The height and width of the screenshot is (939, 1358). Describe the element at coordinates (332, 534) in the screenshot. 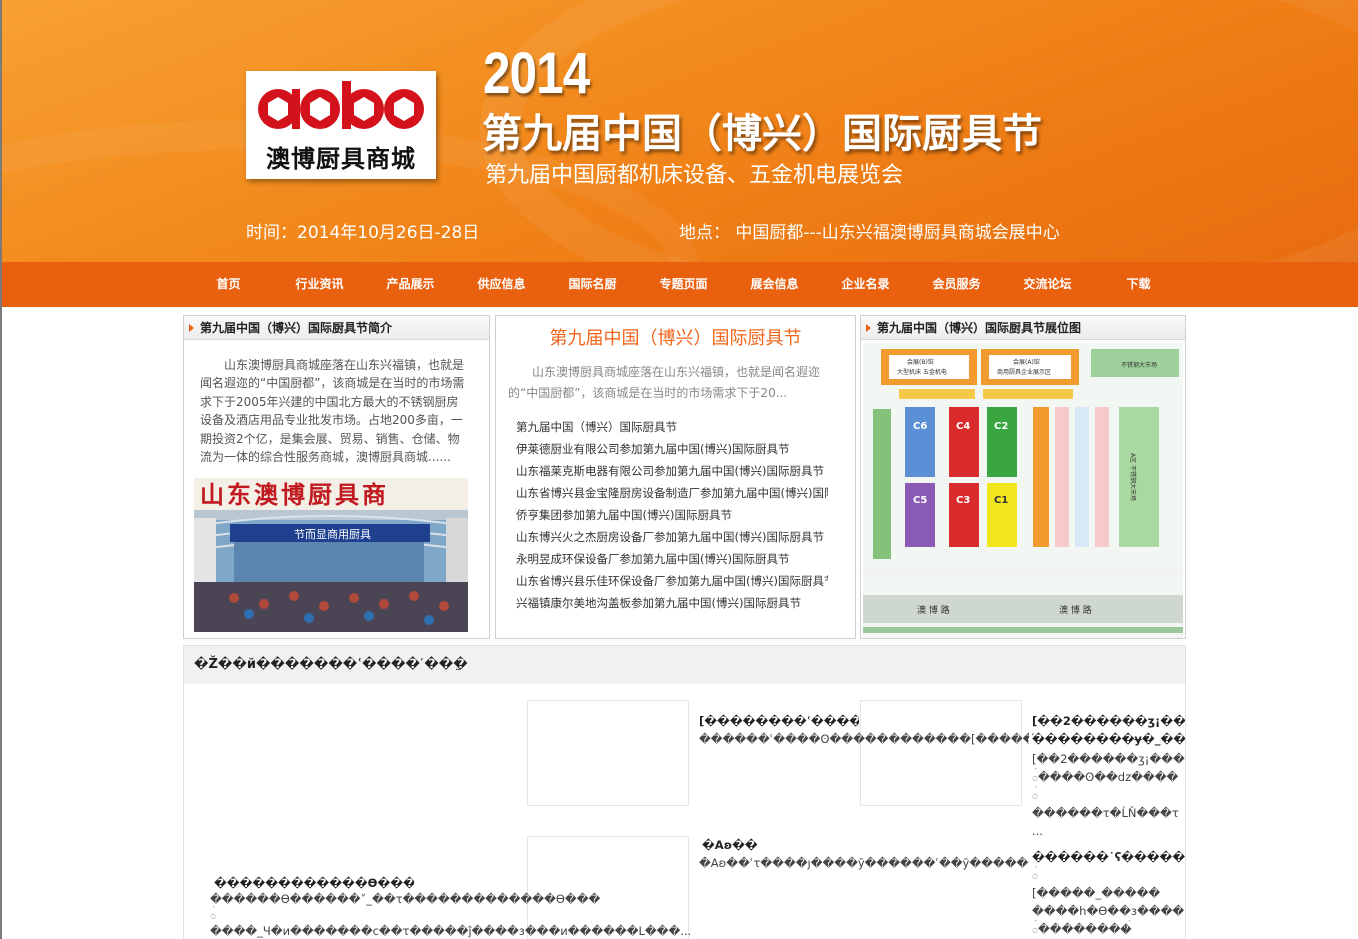

I see `photo-banner-text: 节而显商用厨具` at that location.